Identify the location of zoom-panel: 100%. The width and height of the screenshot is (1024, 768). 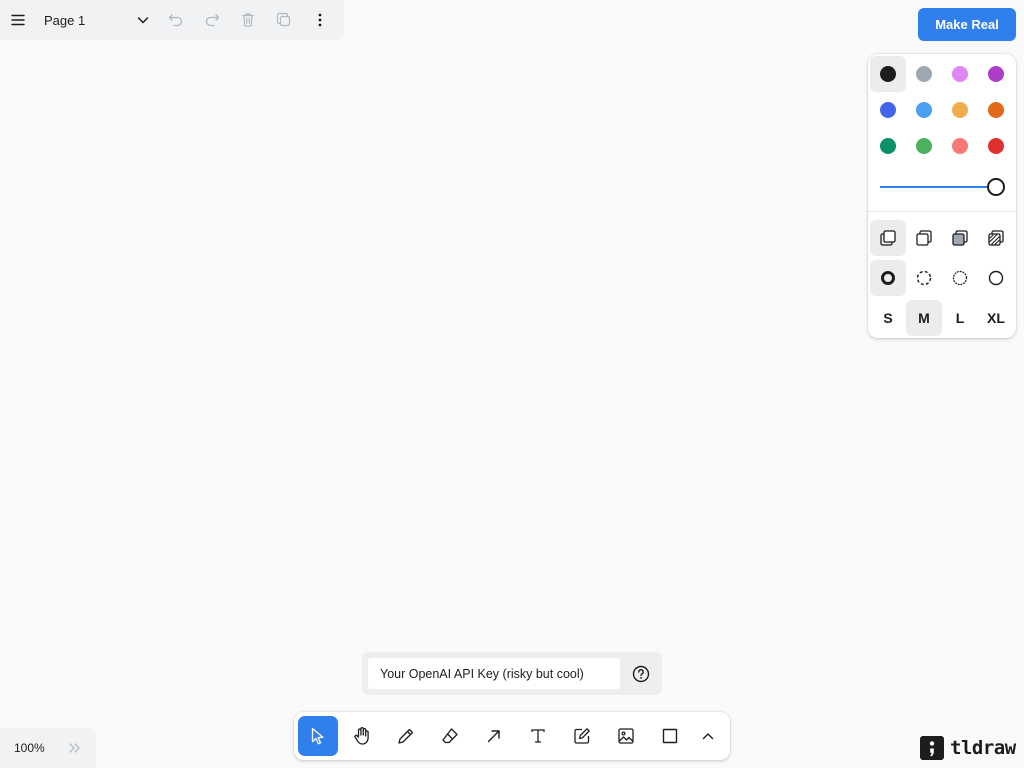
(48, 748).